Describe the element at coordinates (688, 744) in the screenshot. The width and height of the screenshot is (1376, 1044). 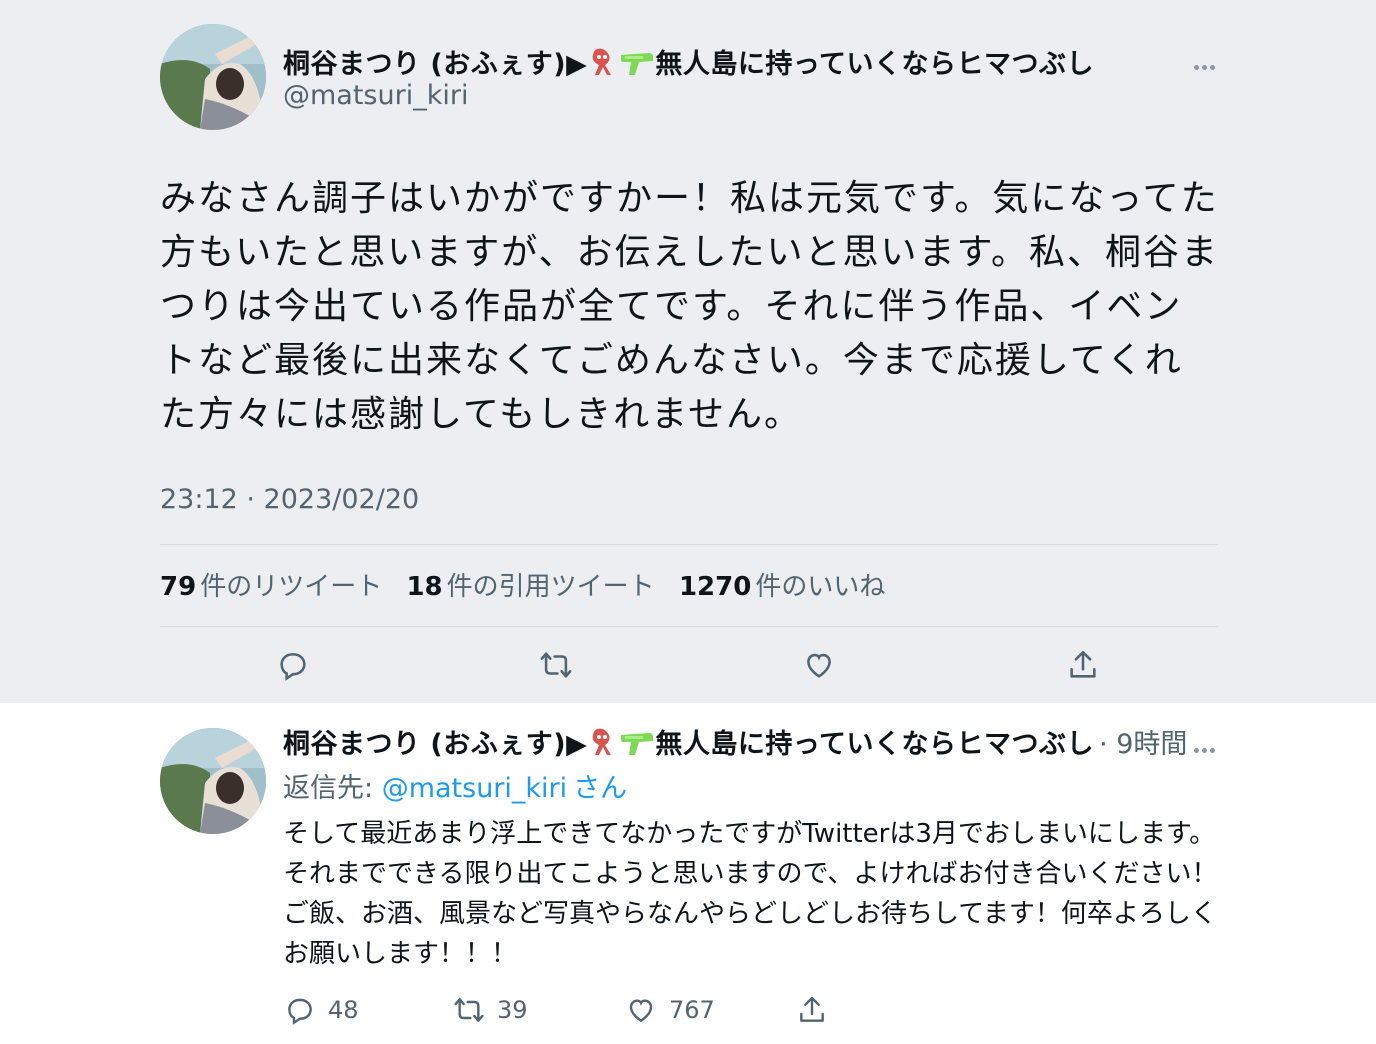
I see `reply-author-name: 桐谷まつり (おふぇす)▶ 無人島に持っていくならヒマつぶし` at that location.